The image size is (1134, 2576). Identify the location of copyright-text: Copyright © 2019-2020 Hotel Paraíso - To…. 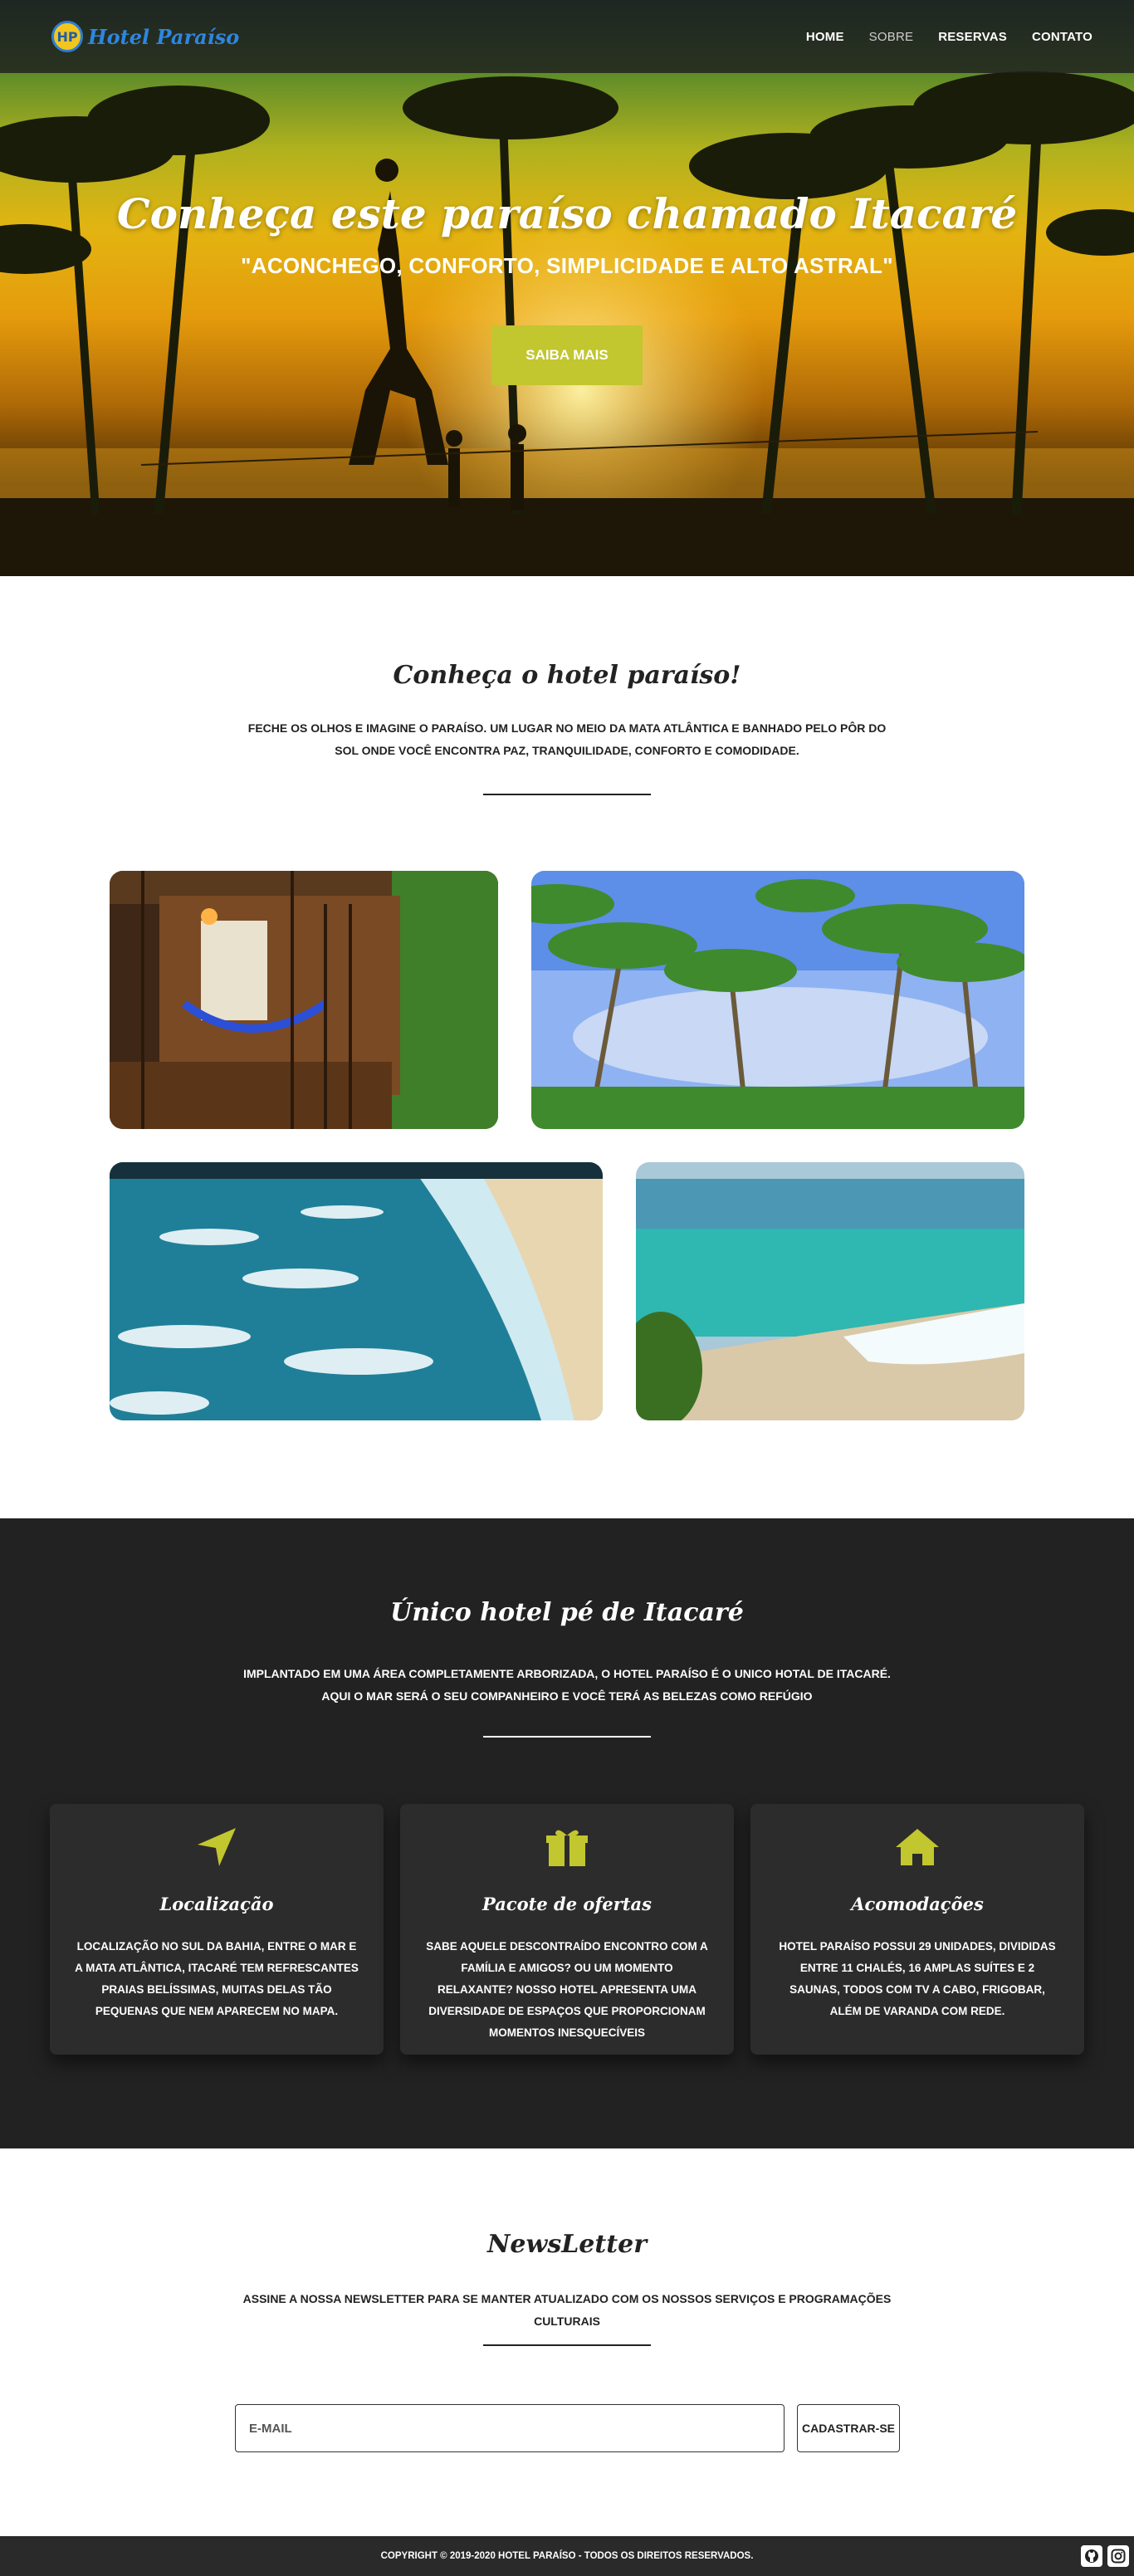
(567, 2556).